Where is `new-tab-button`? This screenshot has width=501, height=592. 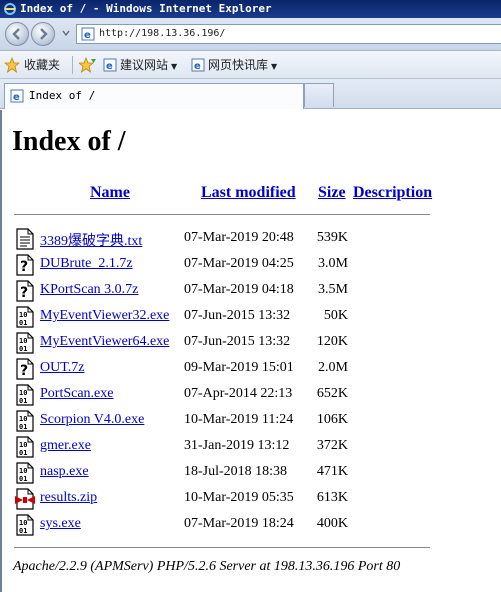
new-tab-button is located at coordinates (319, 95).